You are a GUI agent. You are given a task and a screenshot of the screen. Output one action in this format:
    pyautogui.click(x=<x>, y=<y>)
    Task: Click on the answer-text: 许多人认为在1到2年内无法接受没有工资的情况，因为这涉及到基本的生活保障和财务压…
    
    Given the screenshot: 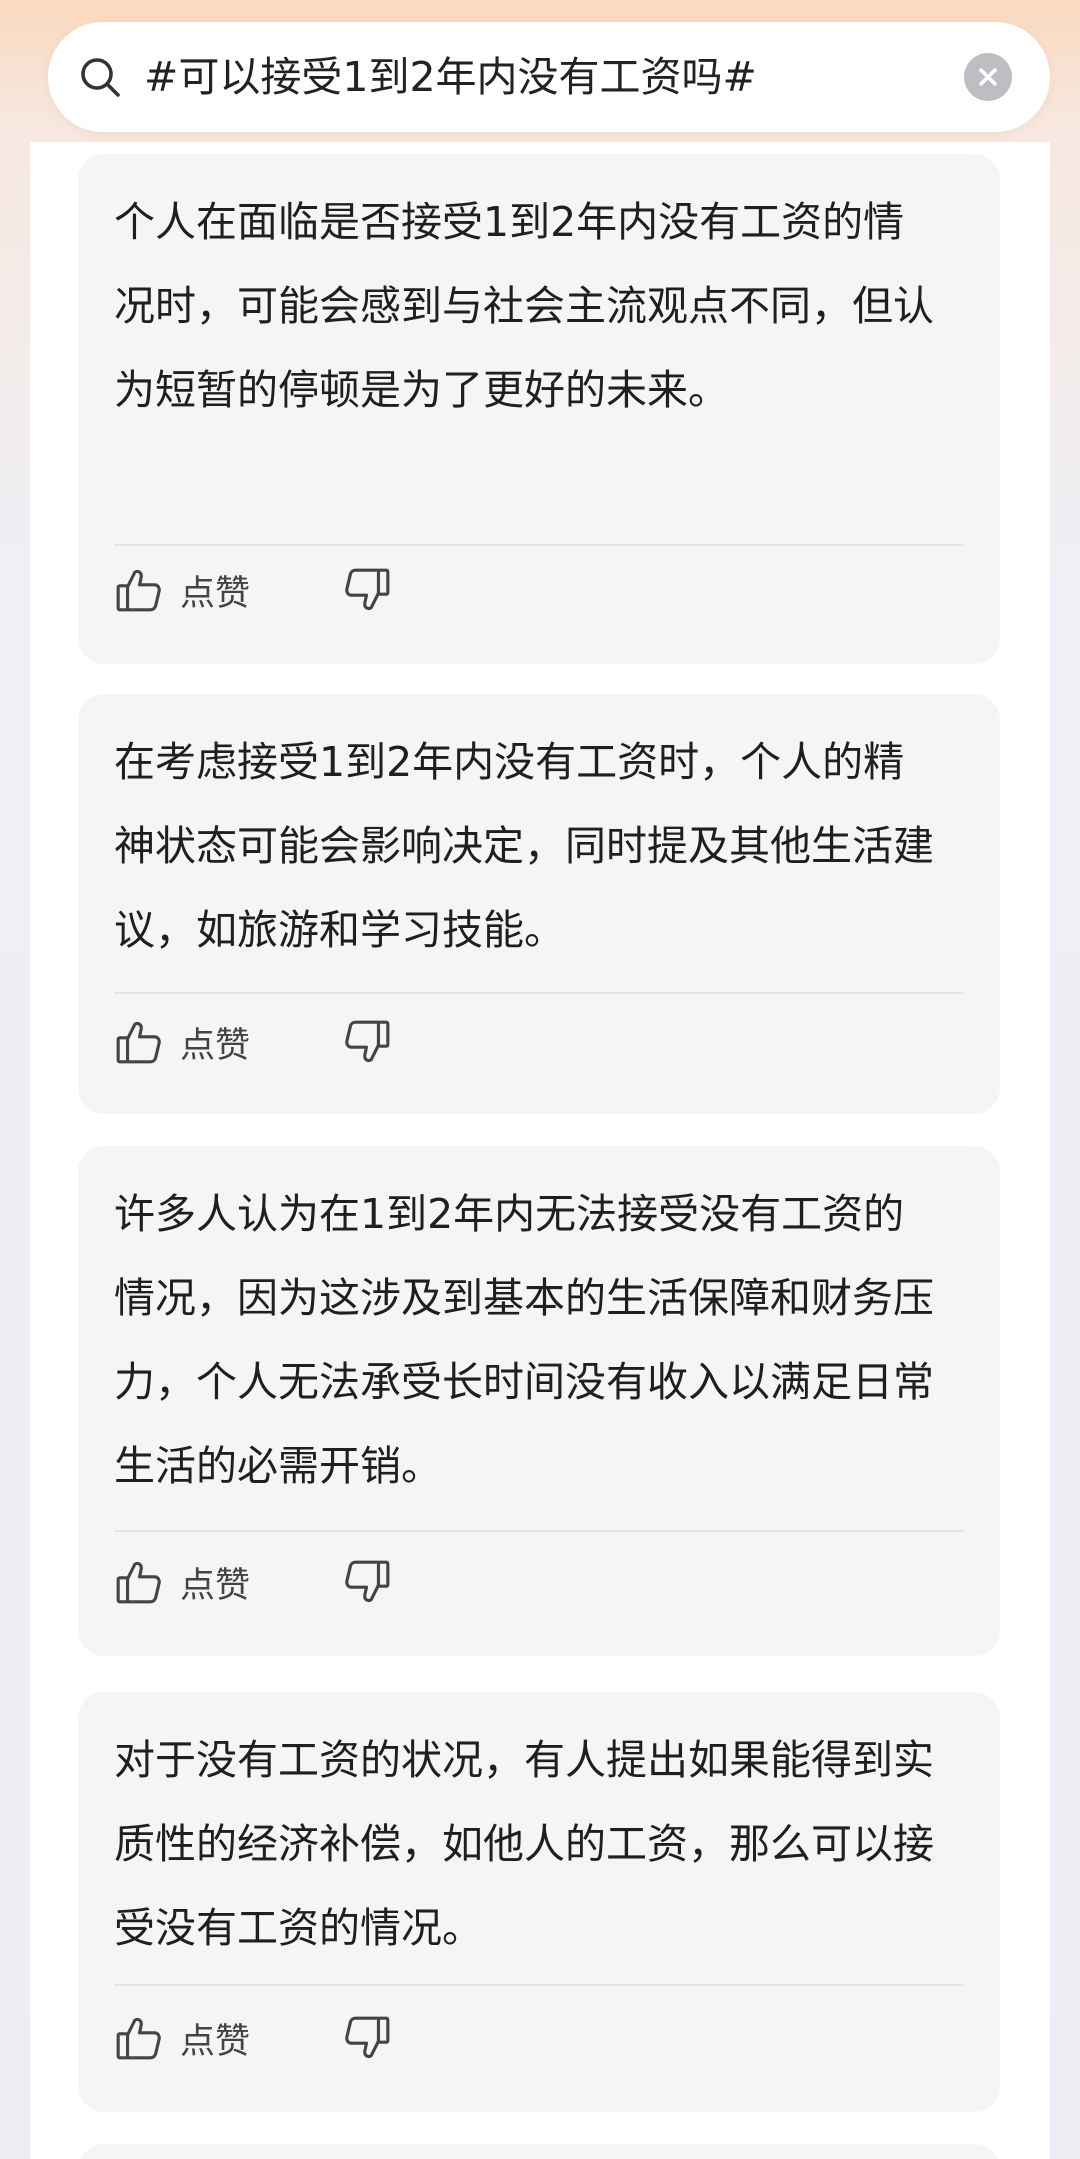 What is the action you would take?
    pyautogui.click(x=524, y=1340)
    